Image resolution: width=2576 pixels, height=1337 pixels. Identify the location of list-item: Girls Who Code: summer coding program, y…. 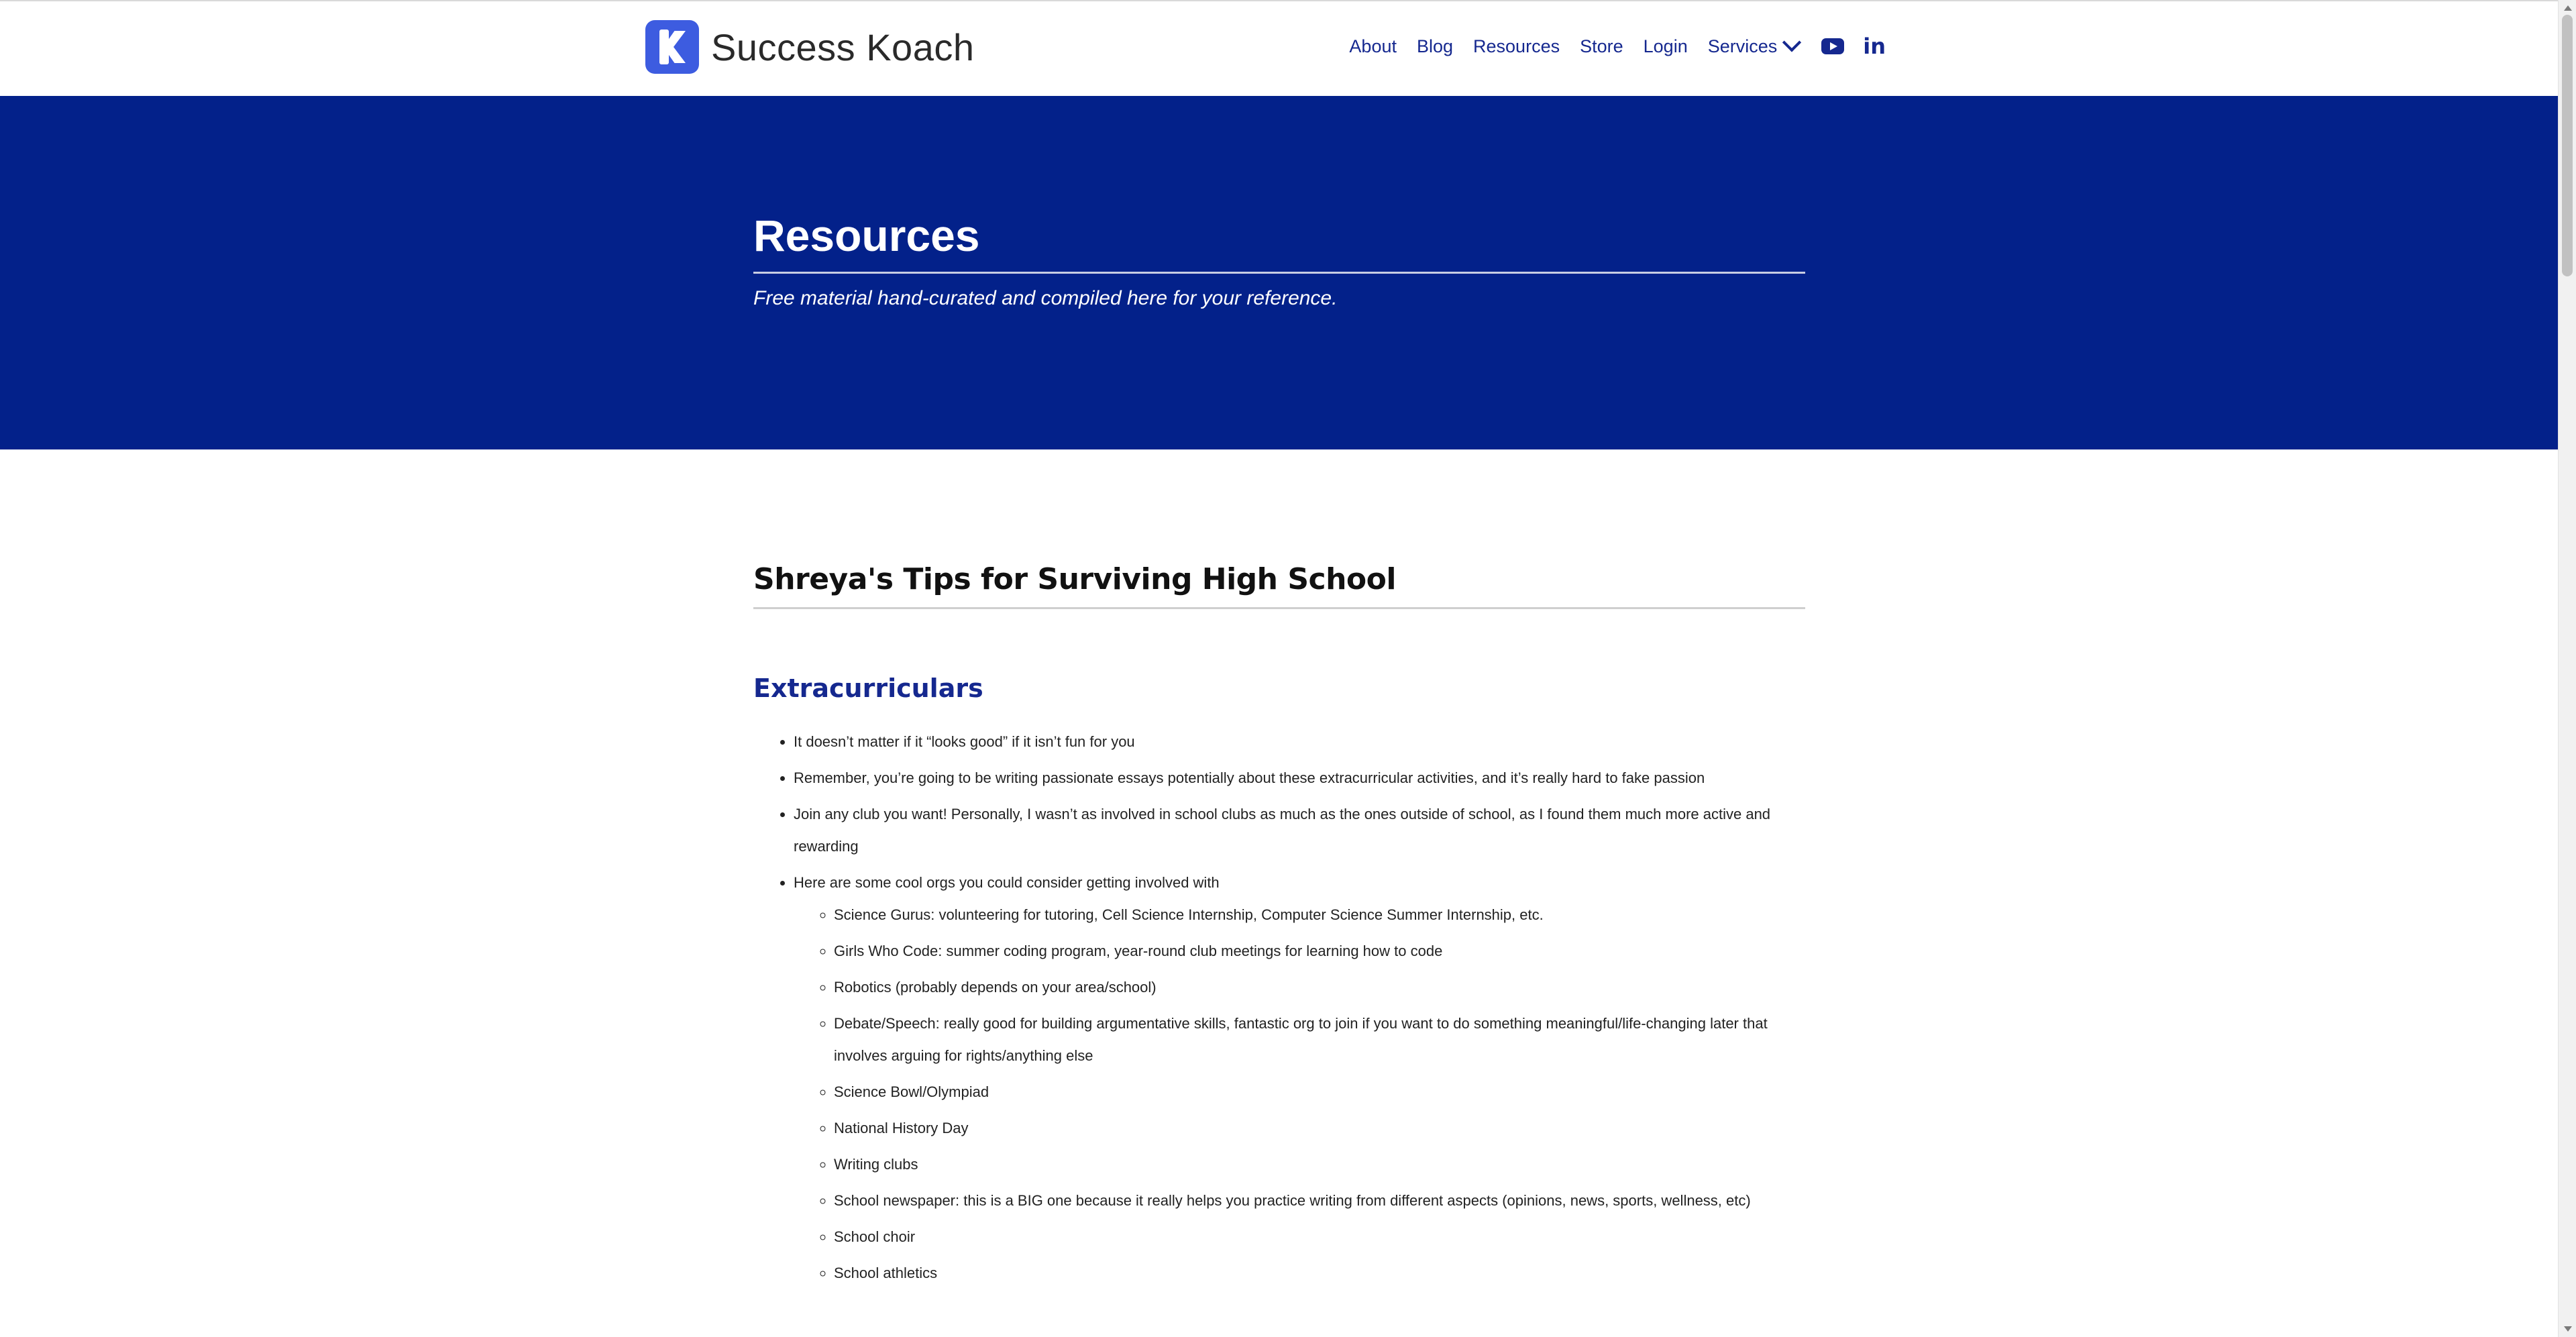
(1319, 951).